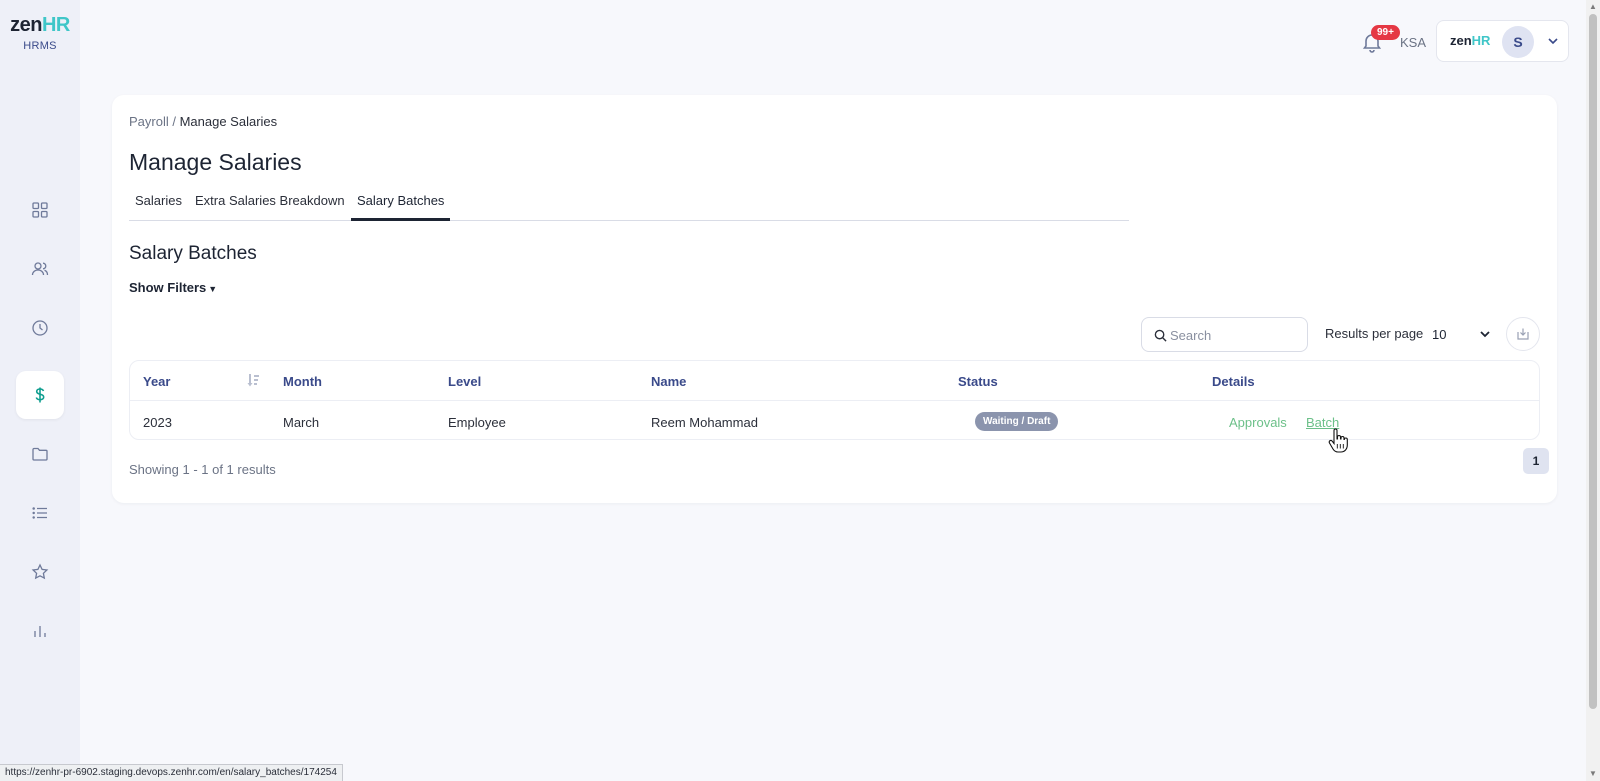  What do you see at coordinates (149, 121) in the screenshot?
I see `breadcrumb-parent: Payroll` at bounding box center [149, 121].